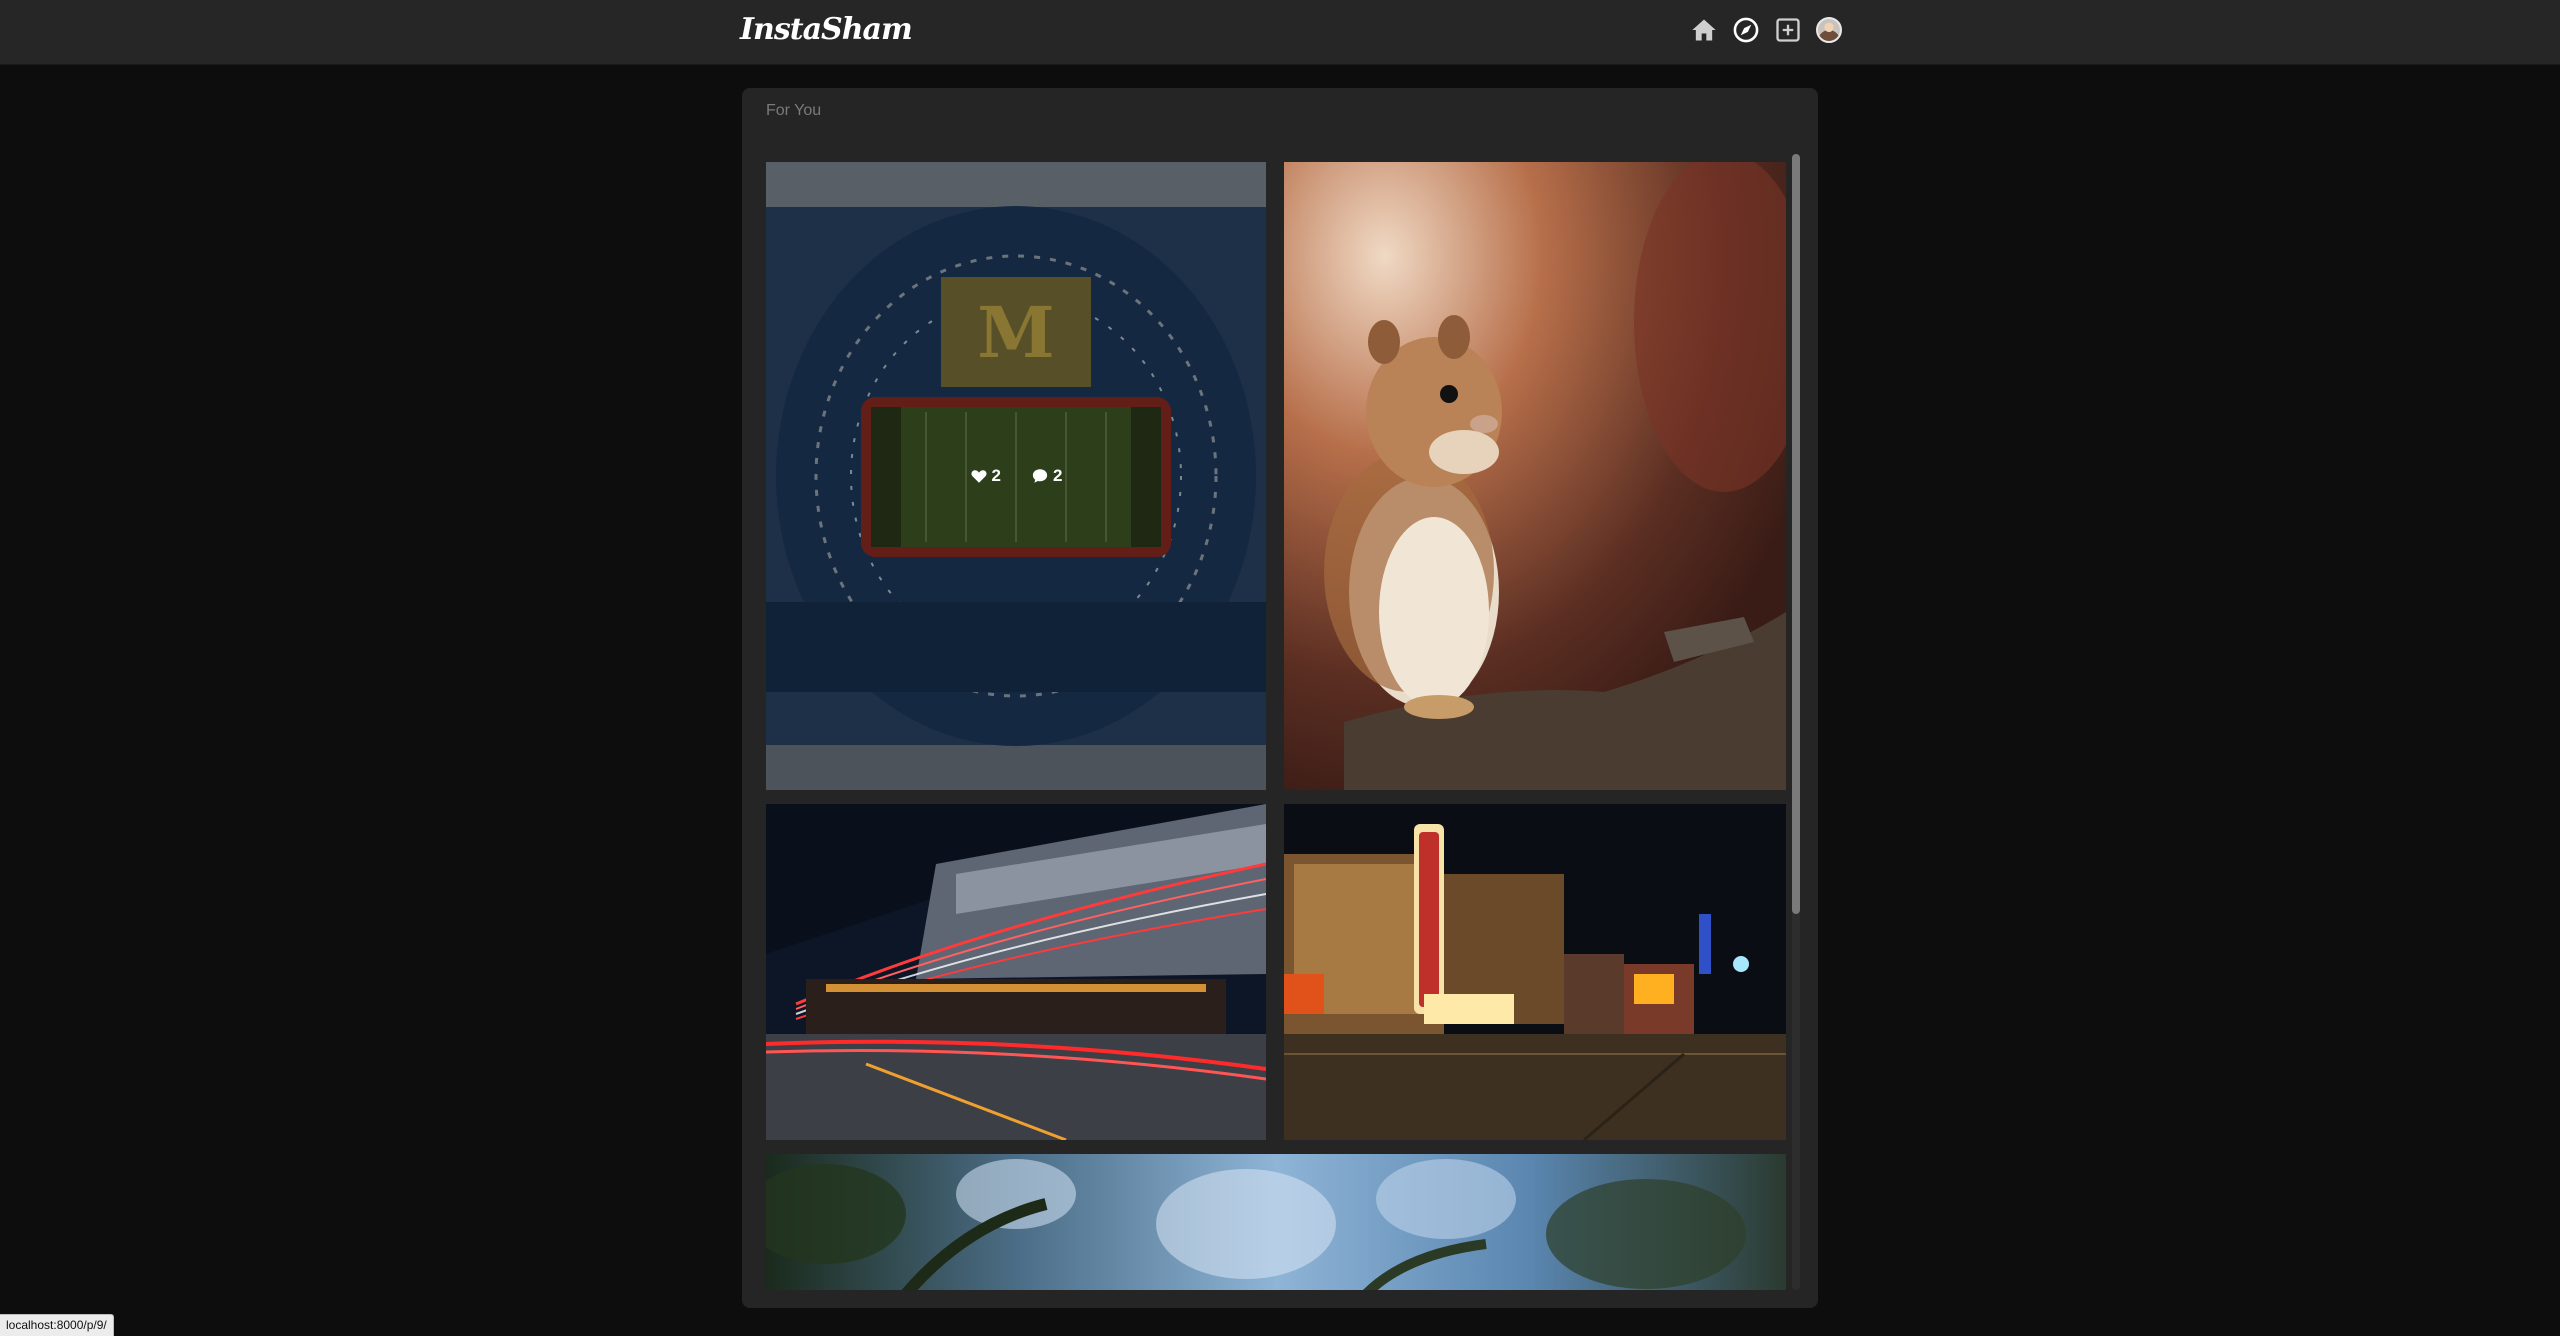  I want to click on michigan-theater-photo, so click(1535, 972).